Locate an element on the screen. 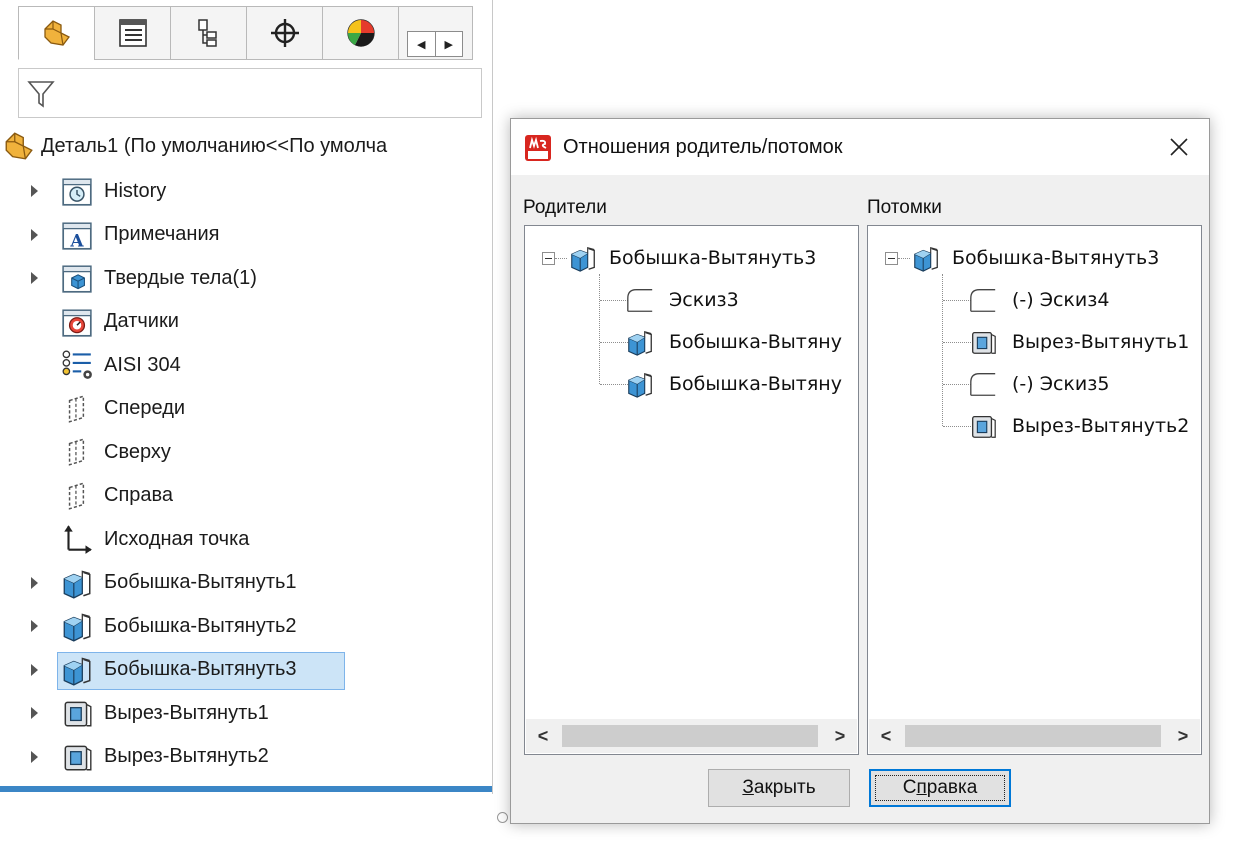  tree-item-label: Исходная точка is located at coordinates (177, 538).